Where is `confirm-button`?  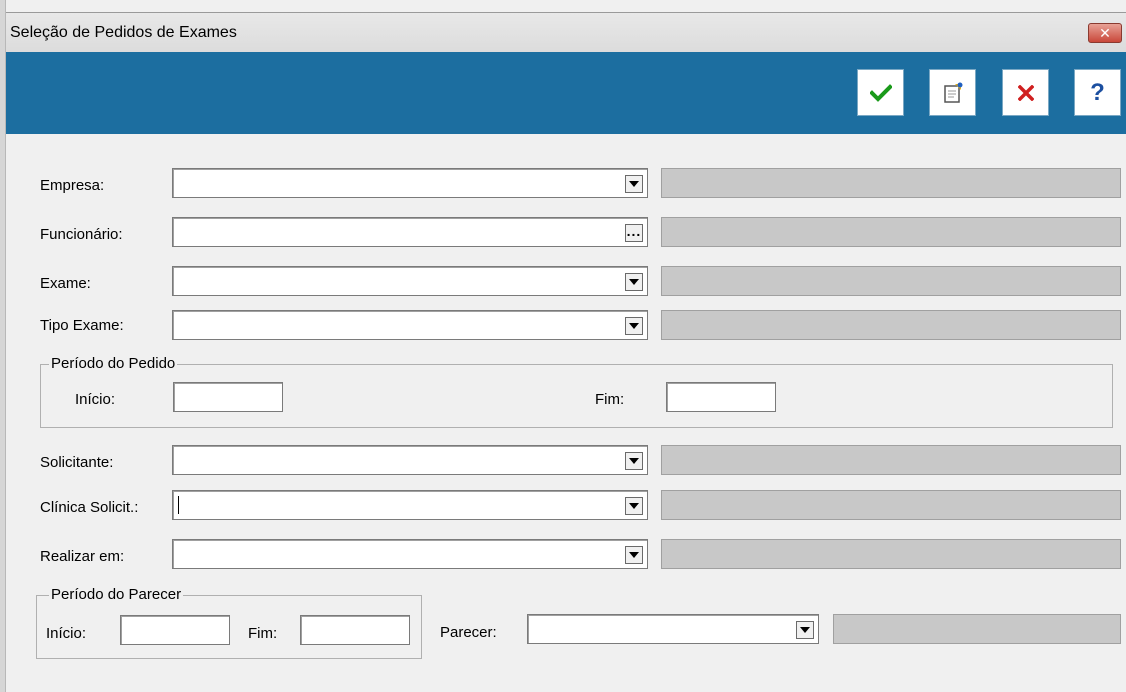 confirm-button is located at coordinates (880, 92).